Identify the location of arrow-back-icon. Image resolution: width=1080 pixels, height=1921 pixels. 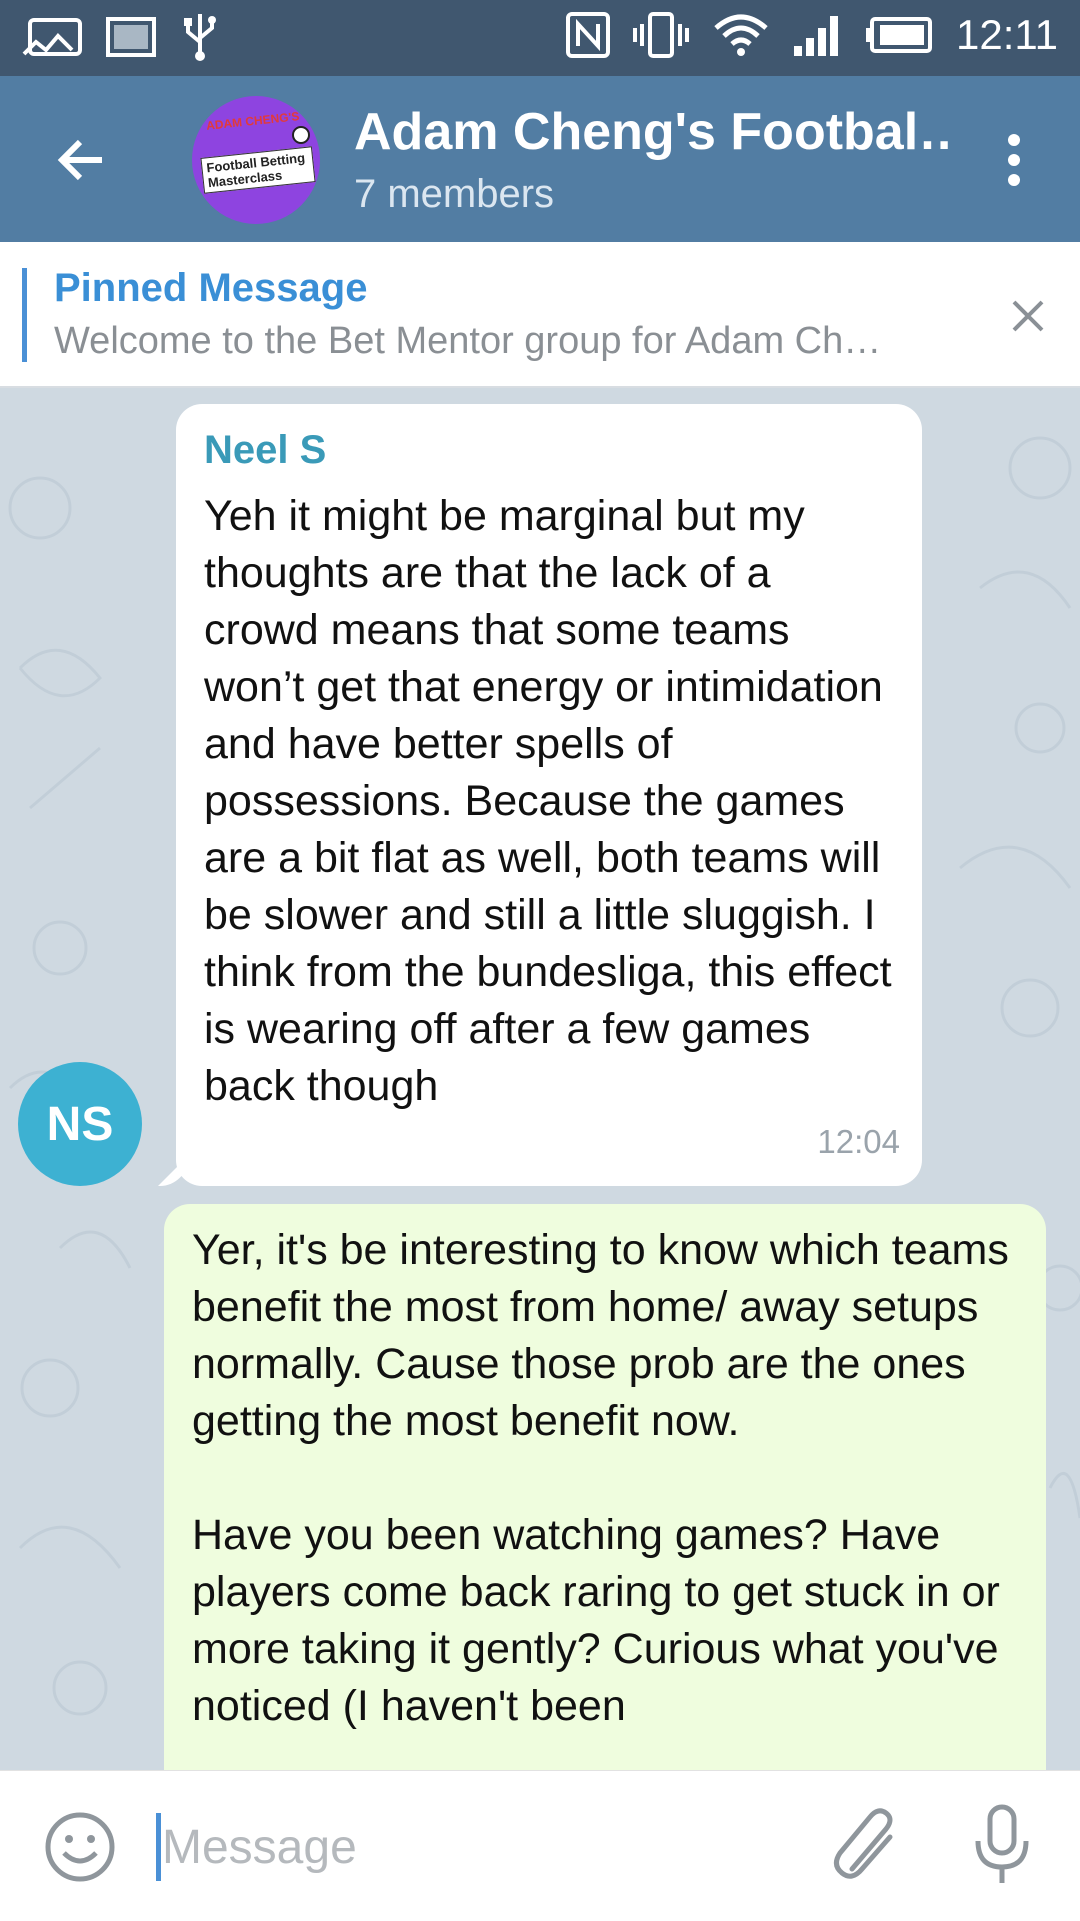
(79, 160).